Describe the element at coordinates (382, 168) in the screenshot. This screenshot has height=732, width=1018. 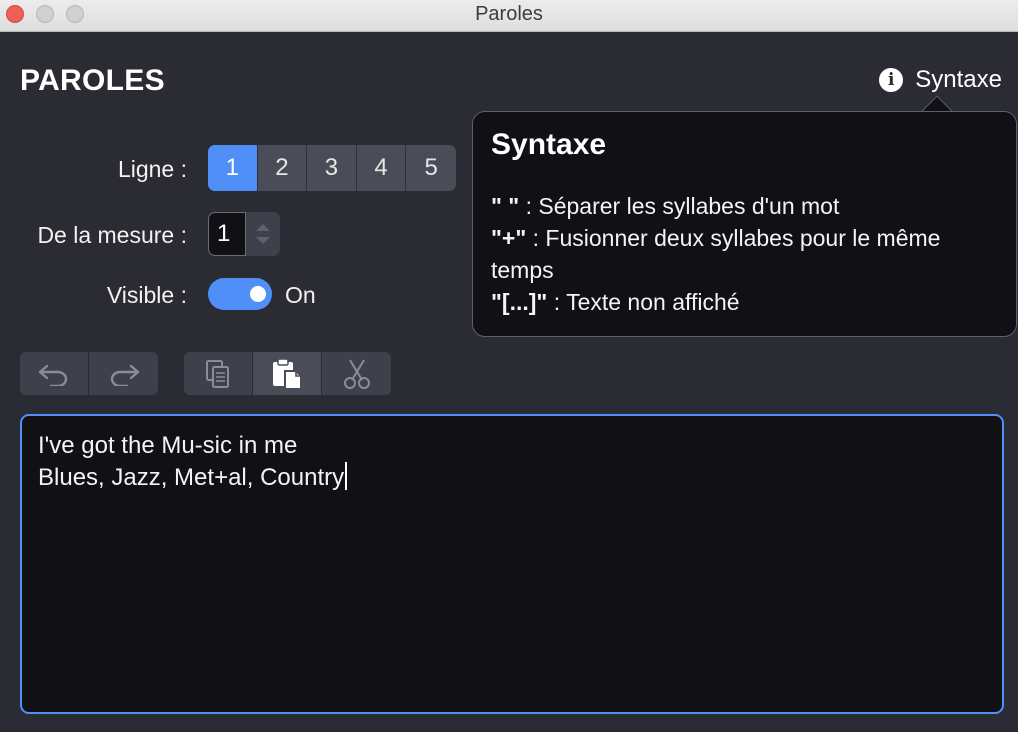
I see `line-option-4: 4` at that location.